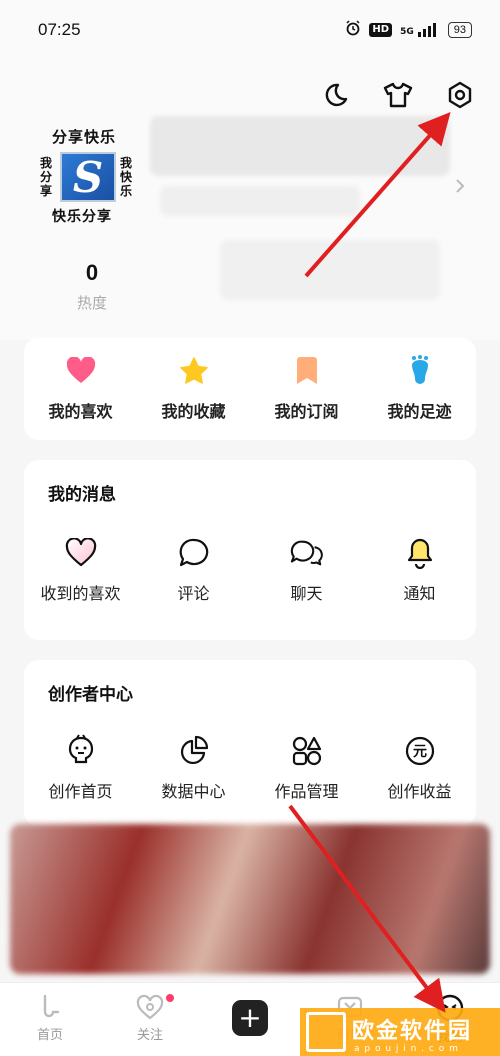 This screenshot has width=500, height=1056. Describe the element at coordinates (260, 201) in the screenshot. I see `profile-info-blurred` at that location.